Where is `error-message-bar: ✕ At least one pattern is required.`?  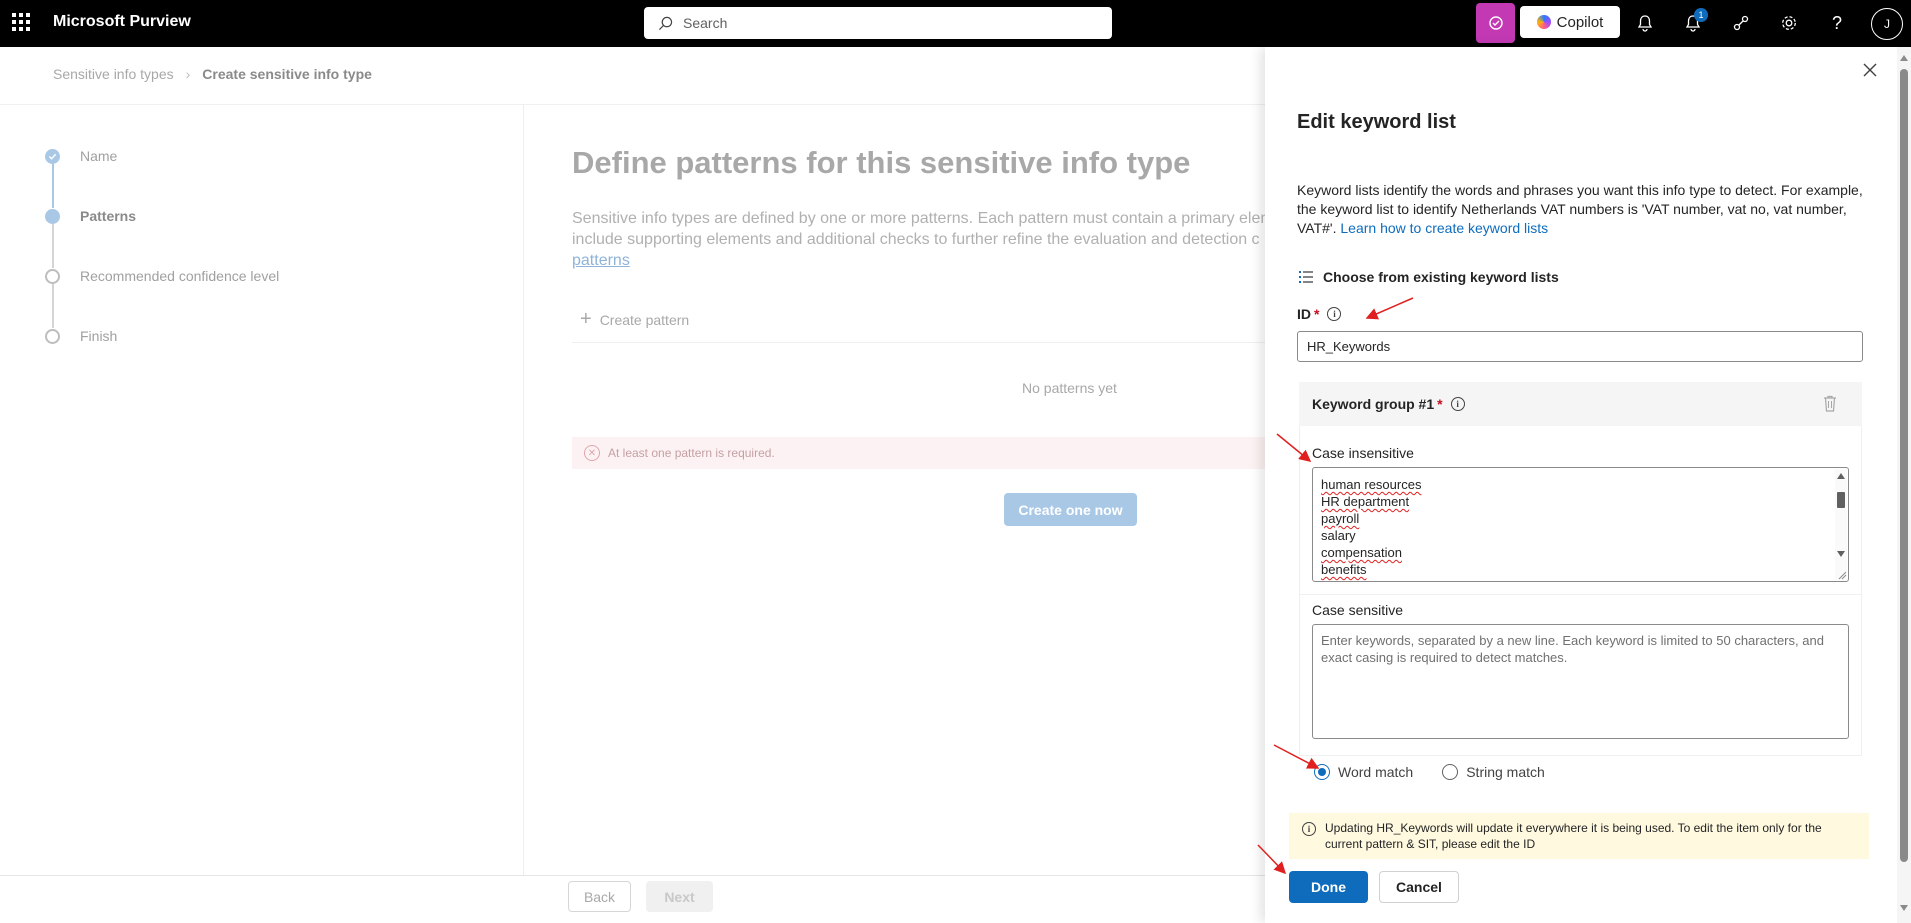 error-message-bar: ✕ At least one pattern is required. is located at coordinates (918, 453).